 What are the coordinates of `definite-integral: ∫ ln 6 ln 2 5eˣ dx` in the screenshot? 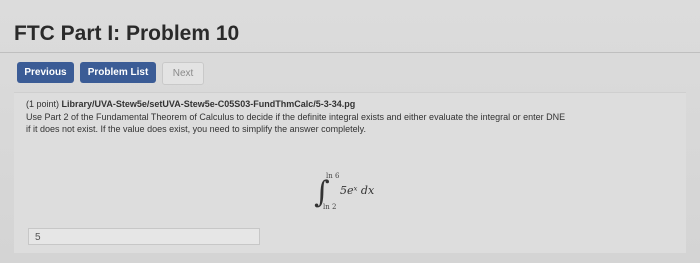 It's located at (354, 193).